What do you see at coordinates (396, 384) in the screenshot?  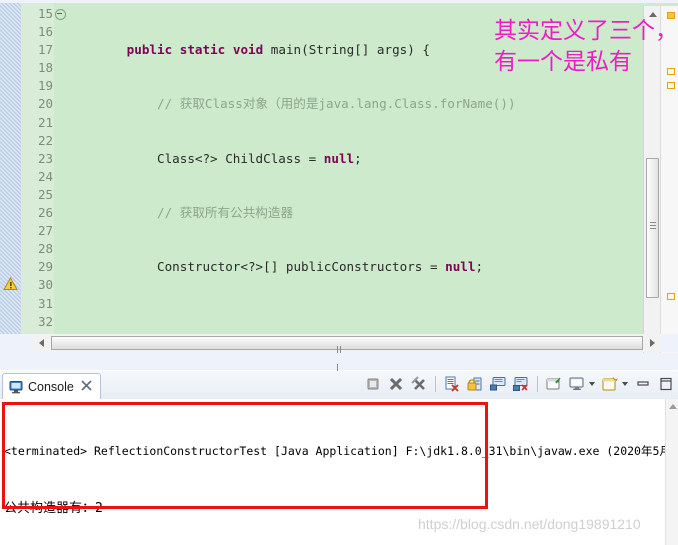 I see `remove-launch-icon` at bounding box center [396, 384].